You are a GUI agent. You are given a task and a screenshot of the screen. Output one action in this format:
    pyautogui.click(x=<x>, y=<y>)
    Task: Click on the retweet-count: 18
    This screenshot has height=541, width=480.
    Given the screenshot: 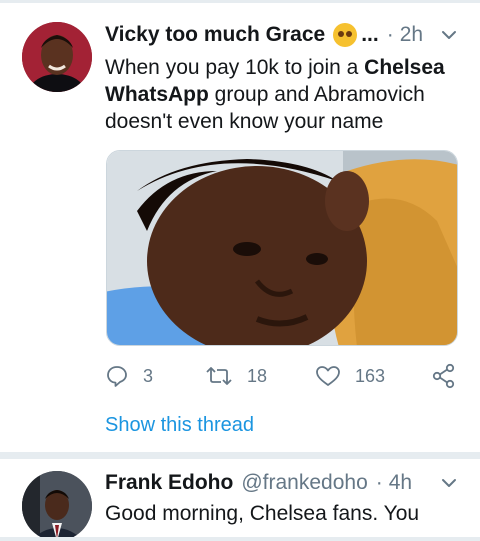 What is the action you would take?
    pyautogui.click(x=257, y=375)
    